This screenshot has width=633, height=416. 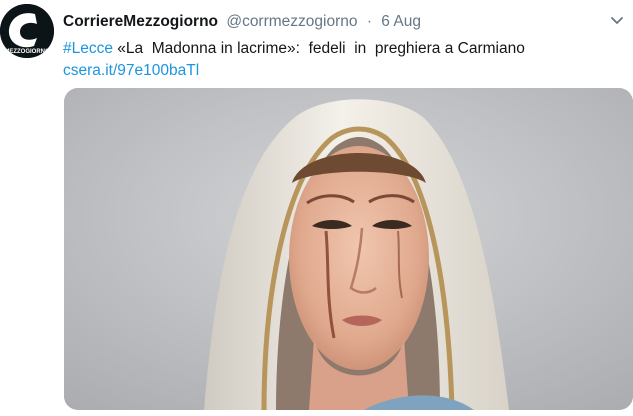 I want to click on avatar: MEZZOGIORNO, so click(x=27, y=31).